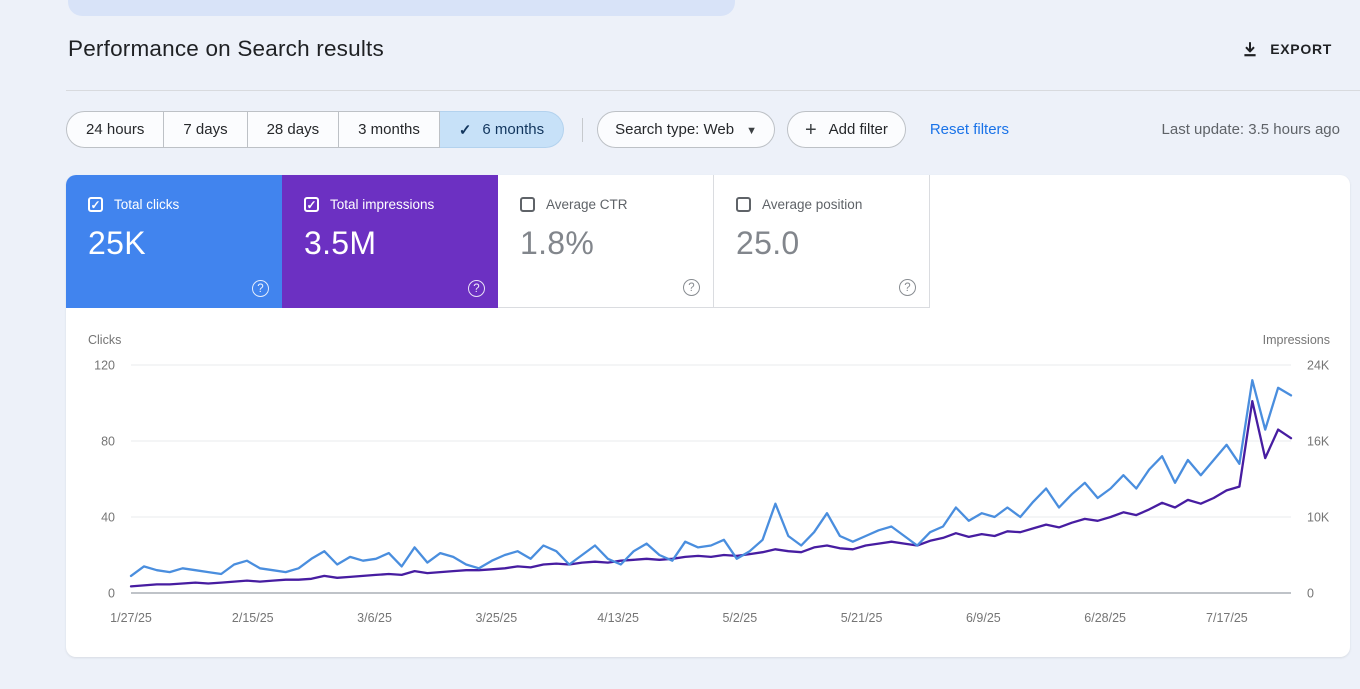  Describe the element at coordinates (969, 129) in the screenshot. I see `reset-filters-link: Reset filters` at that location.